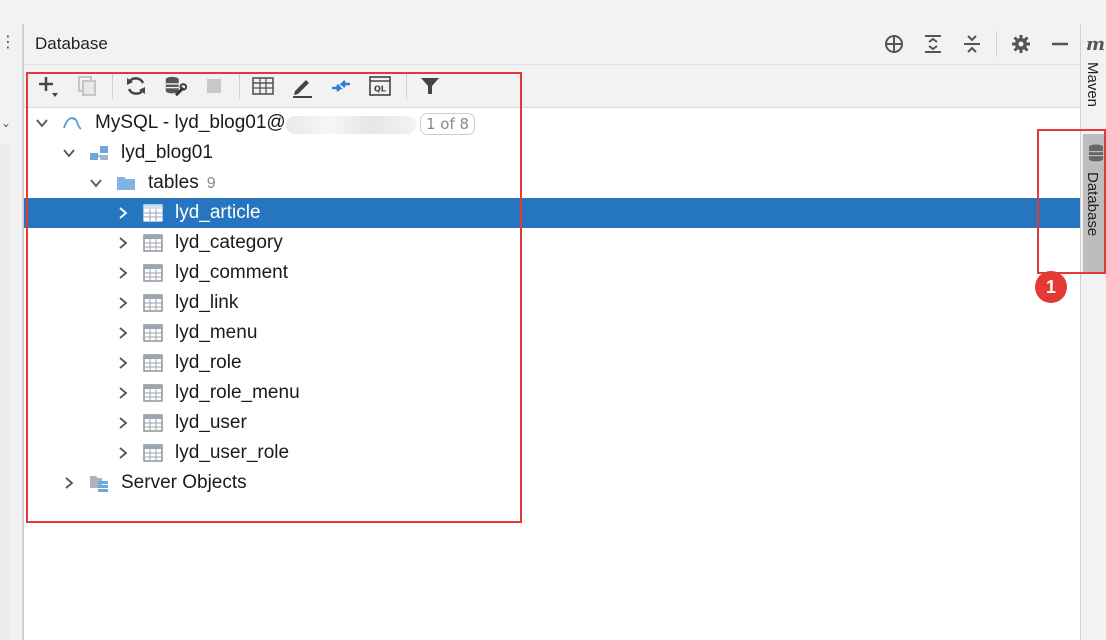  What do you see at coordinates (6, 123) in the screenshot?
I see `chevron-down-icon: ⌄` at bounding box center [6, 123].